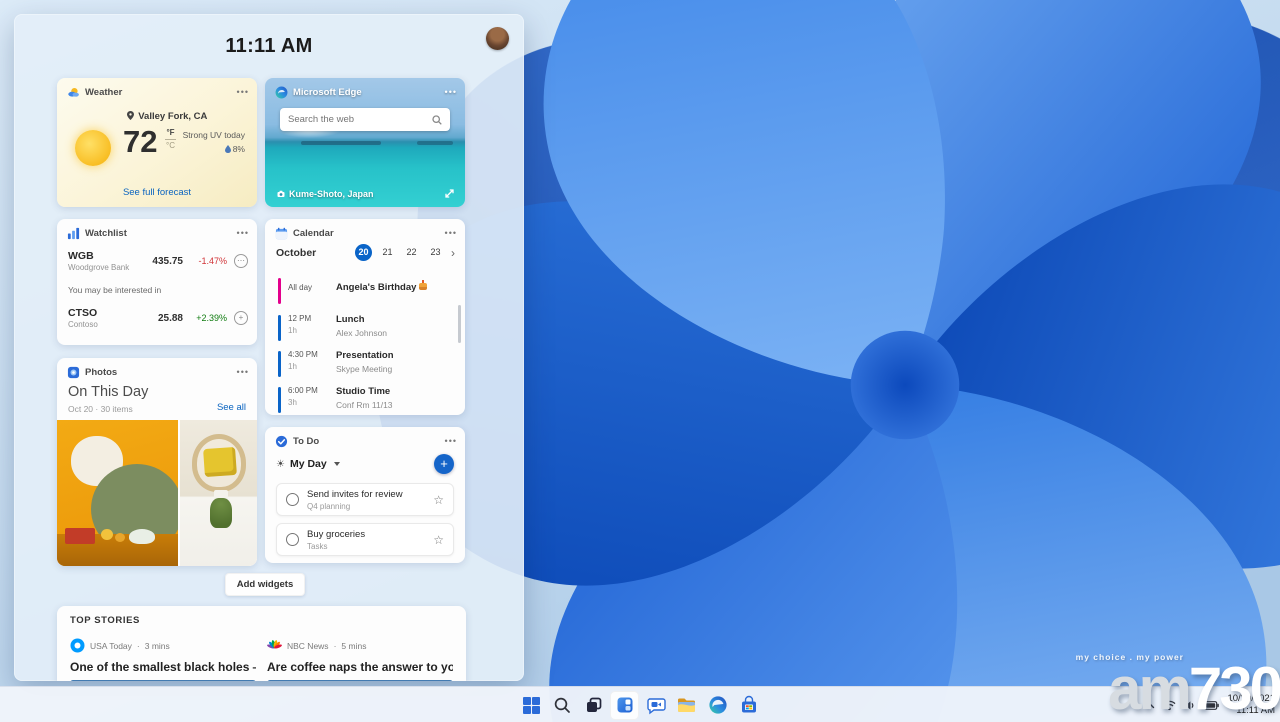 The image size is (1280, 722). What do you see at coordinates (453, 253) in the screenshot?
I see `chevron-right-icon: ›` at bounding box center [453, 253].